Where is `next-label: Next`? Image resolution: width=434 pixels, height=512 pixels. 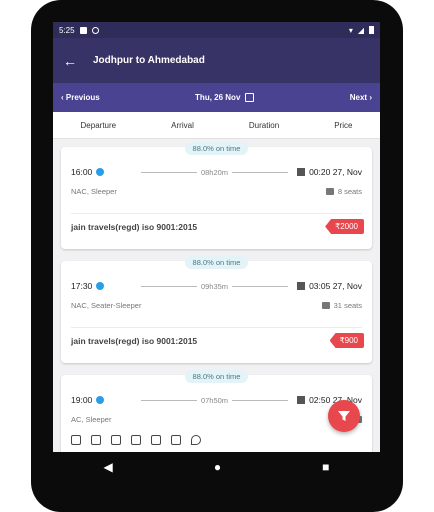
next-label: Next is located at coordinates (358, 97).